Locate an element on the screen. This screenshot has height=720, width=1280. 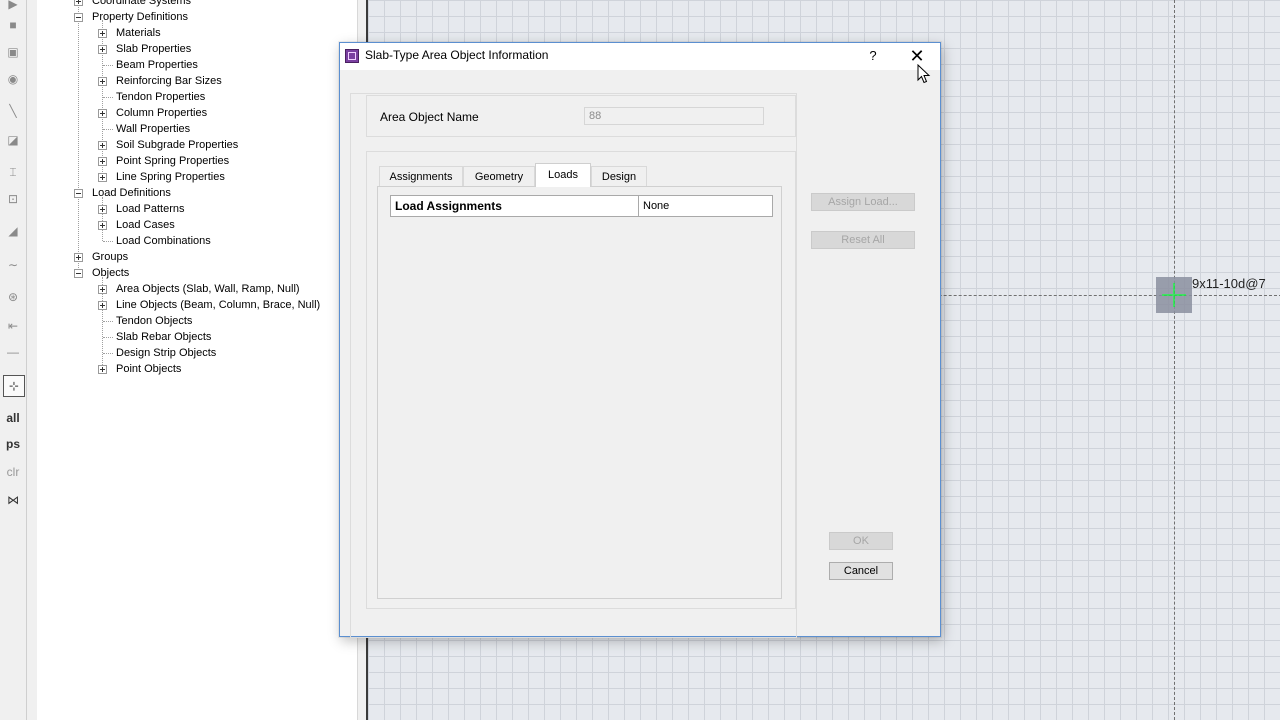
tree-item-line-spring-properties: Line Spring Properties is located at coordinates (170, 177).